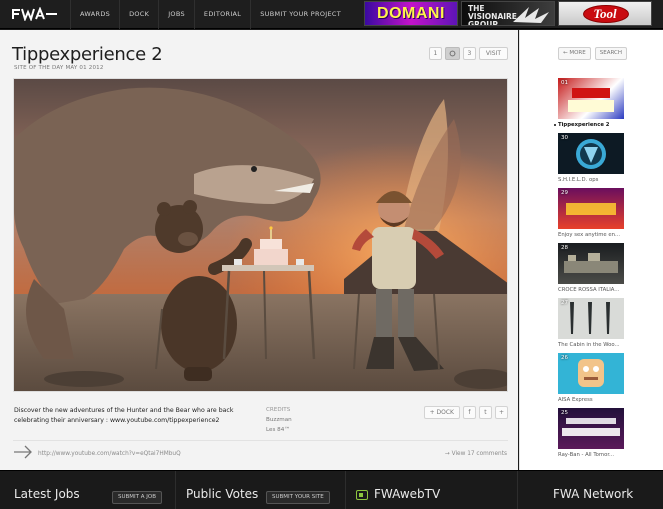 The height and width of the screenshot is (509, 663). I want to click on ad-banners: DOMANI THE VISIONAIRE GROUP Tool, so click(508, 13).